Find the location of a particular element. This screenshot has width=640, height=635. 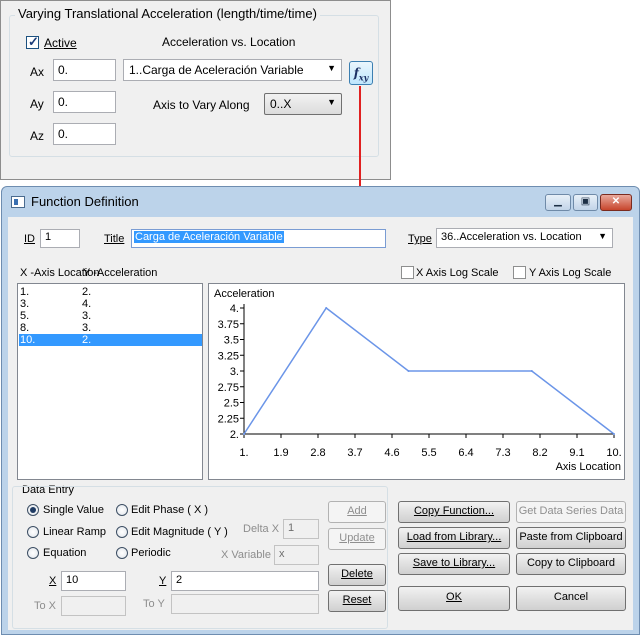

list-item: 5. 3. is located at coordinates (110, 316).